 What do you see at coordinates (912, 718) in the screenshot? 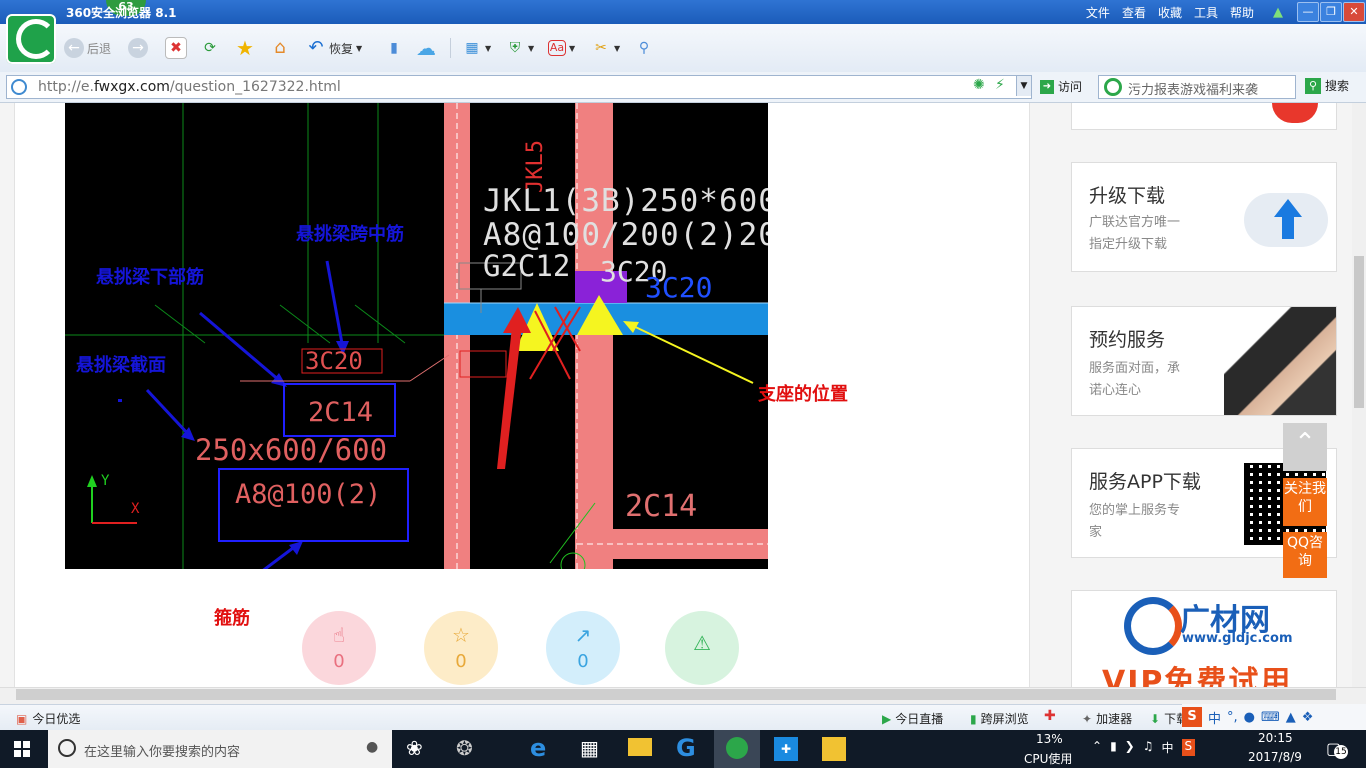
I see `today-live: ▶ 今日直播` at bounding box center [912, 718].